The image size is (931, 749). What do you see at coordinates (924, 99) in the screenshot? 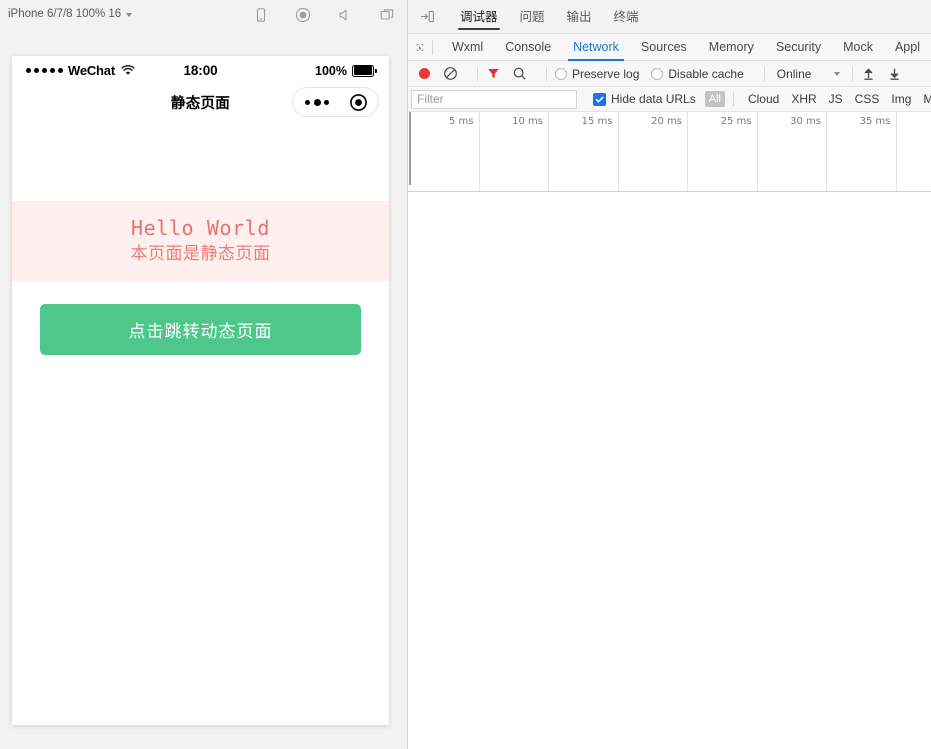
I see `filter-type-media: Media` at bounding box center [924, 99].